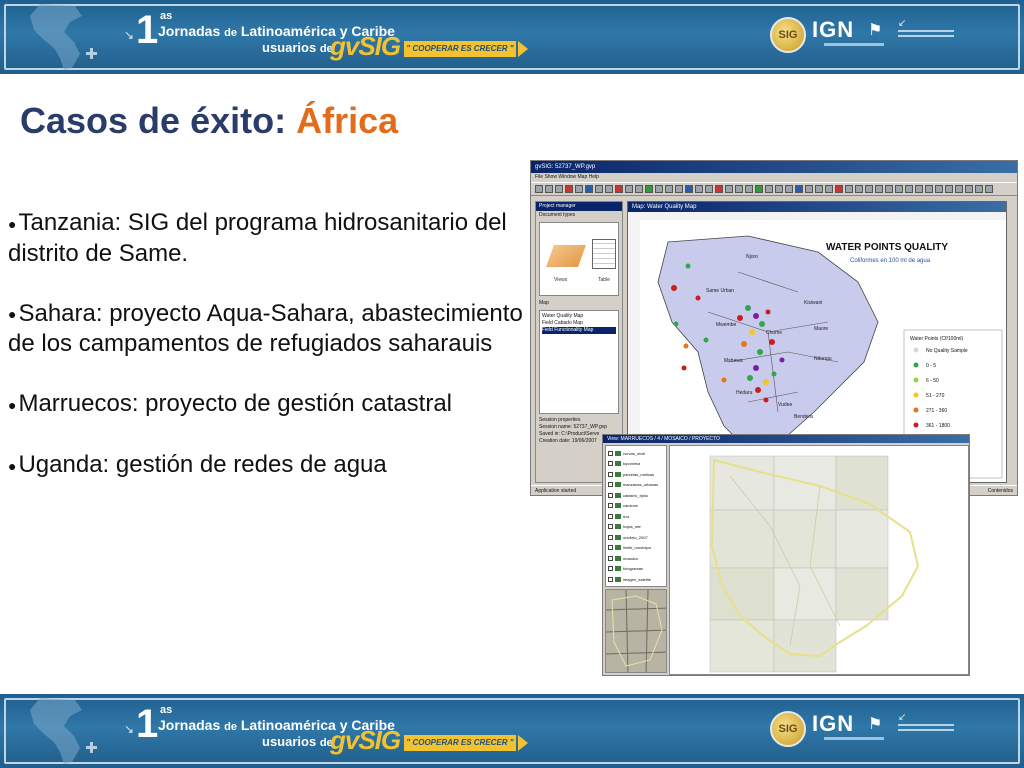  I want to click on legend-label: 6 - 50, so click(932, 381).